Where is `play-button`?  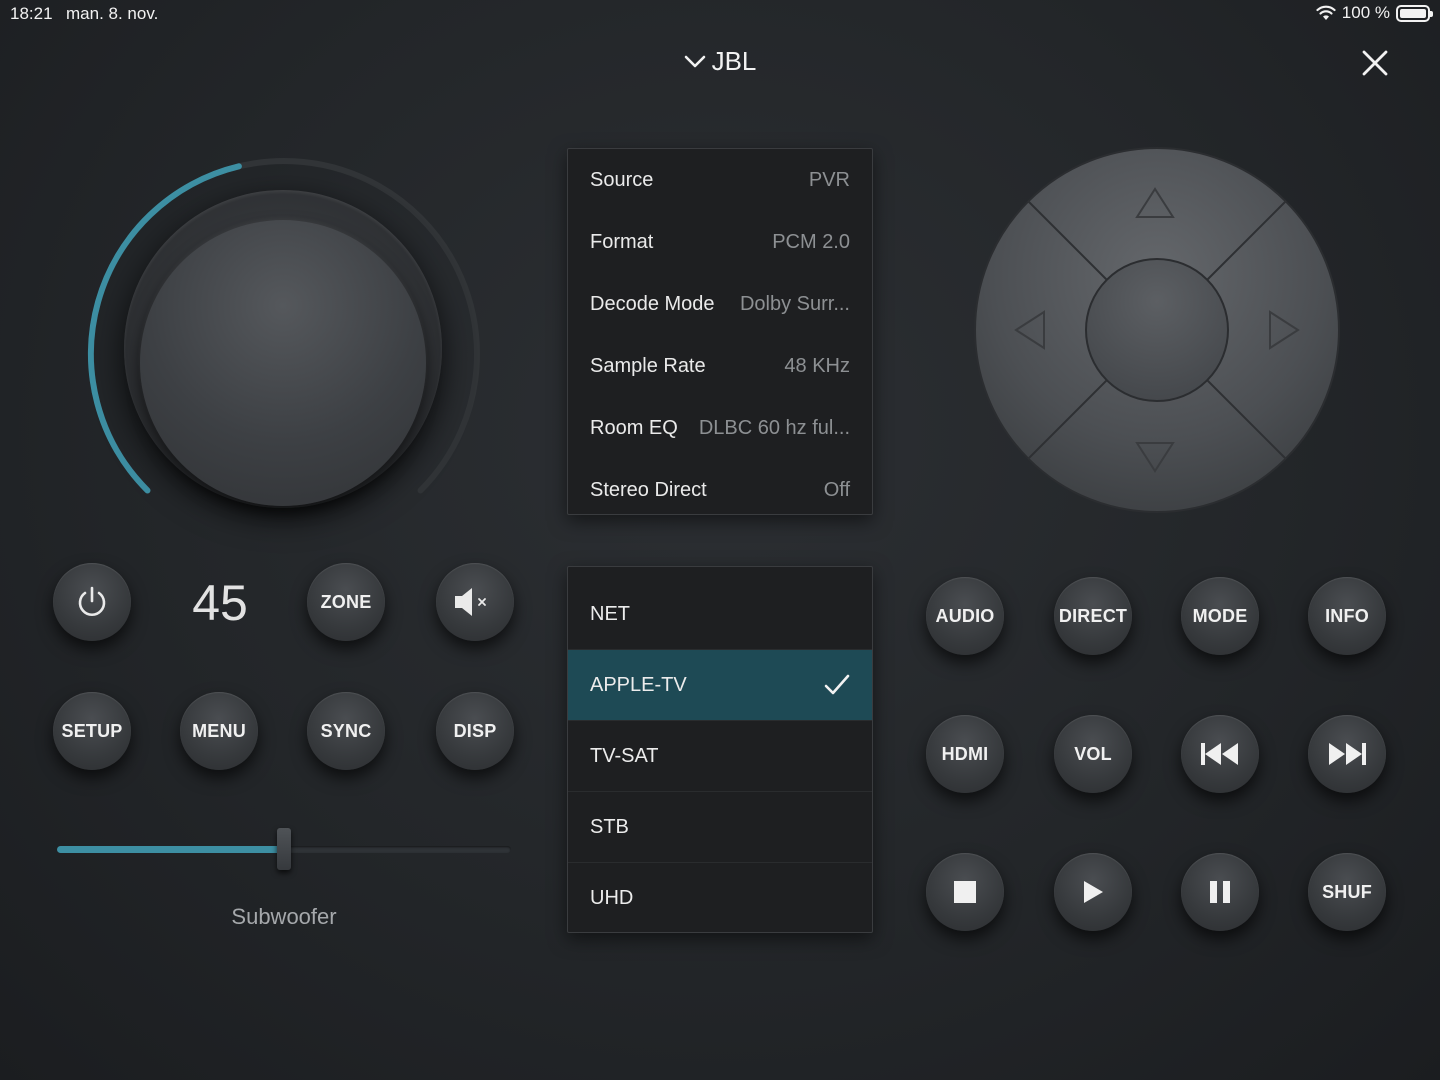
play-button is located at coordinates (1093, 892).